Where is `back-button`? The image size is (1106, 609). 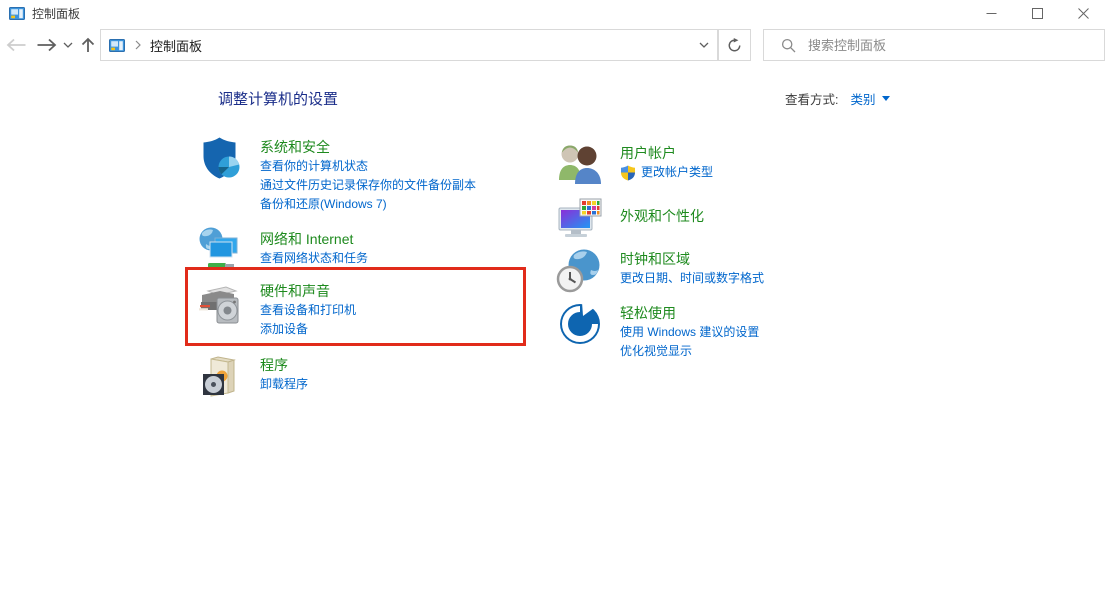 back-button is located at coordinates (16, 45).